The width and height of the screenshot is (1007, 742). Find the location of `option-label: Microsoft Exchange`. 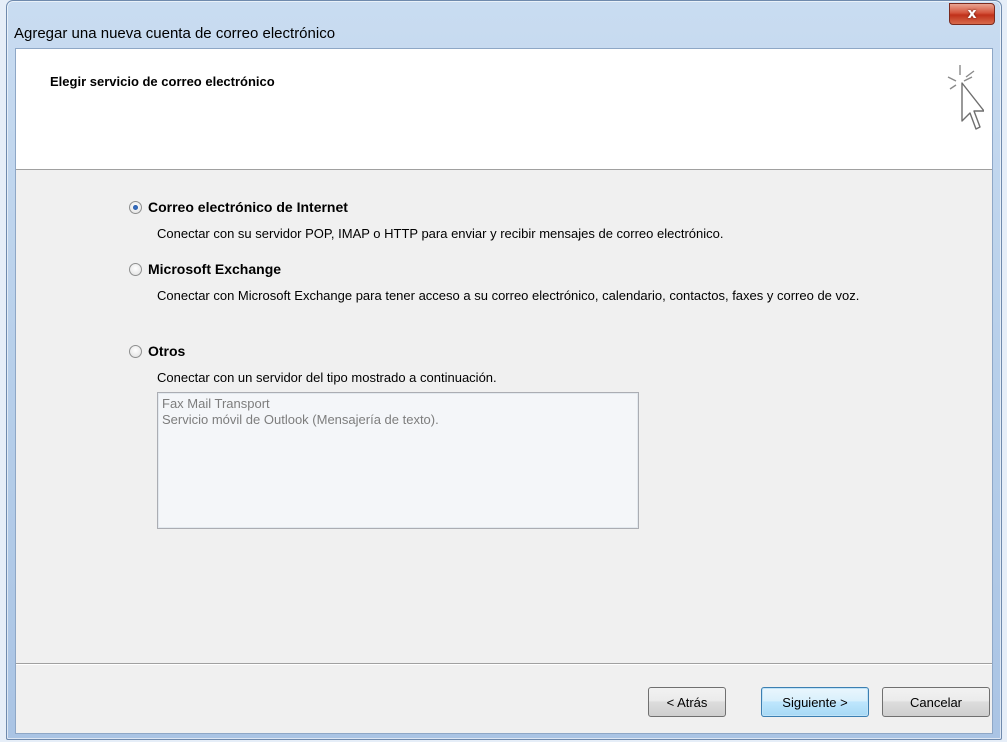

option-label: Microsoft Exchange is located at coordinates (214, 269).